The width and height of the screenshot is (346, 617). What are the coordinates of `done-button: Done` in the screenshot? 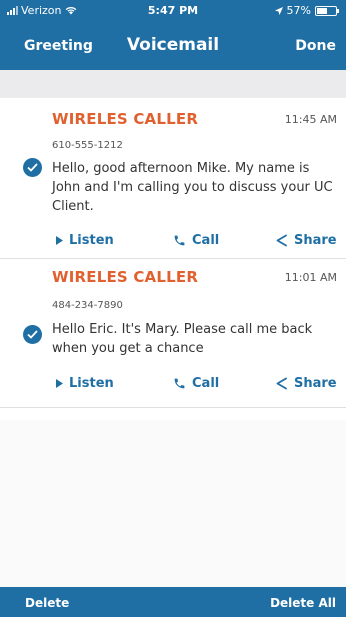 It's located at (315, 46).